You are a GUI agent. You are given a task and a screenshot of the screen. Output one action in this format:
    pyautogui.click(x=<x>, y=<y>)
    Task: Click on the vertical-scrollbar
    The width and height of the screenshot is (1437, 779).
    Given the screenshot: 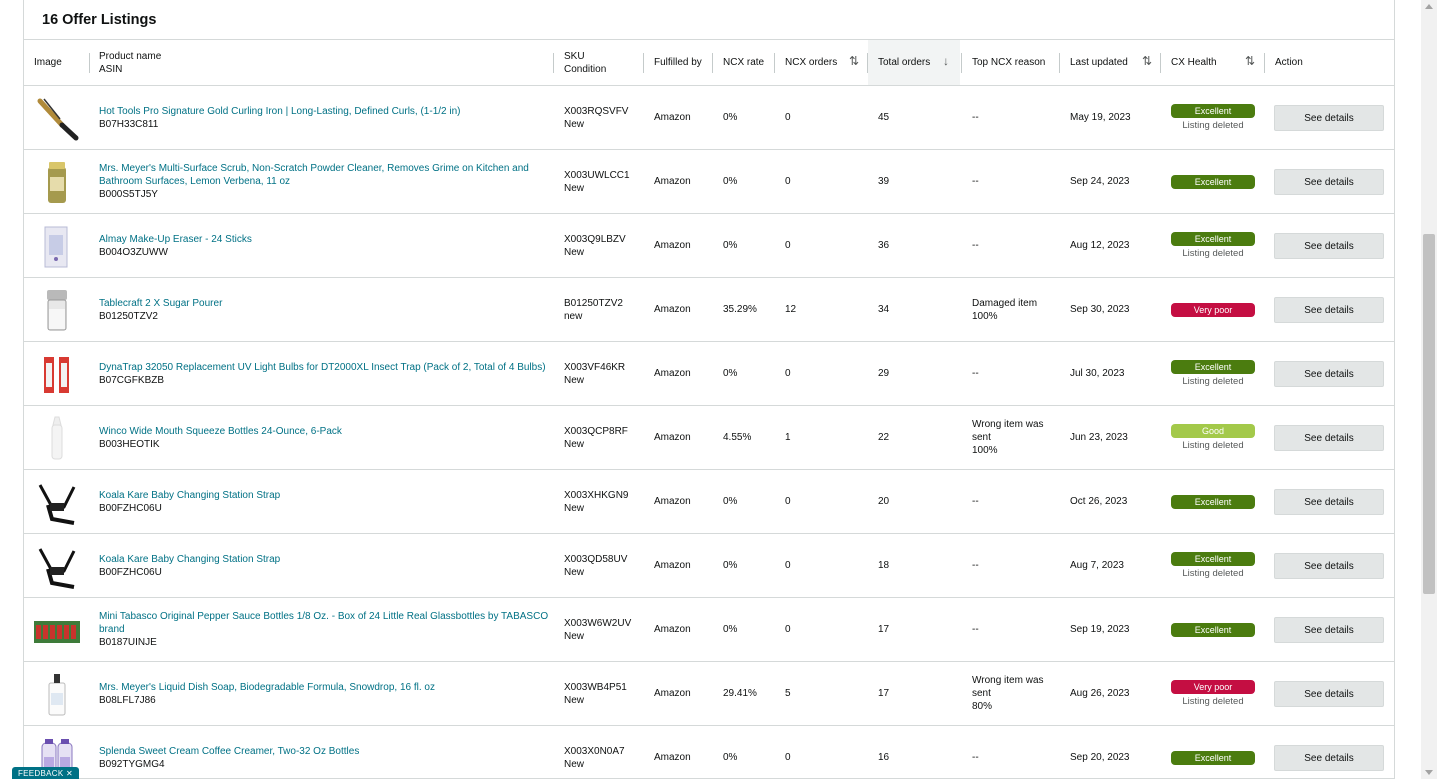 What is the action you would take?
    pyautogui.click(x=1429, y=389)
    